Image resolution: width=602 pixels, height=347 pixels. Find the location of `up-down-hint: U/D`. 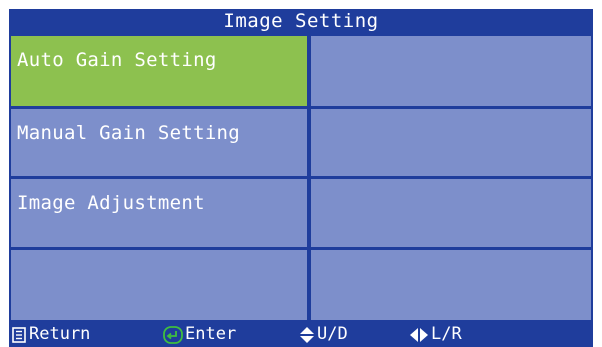

up-down-hint: U/D is located at coordinates (323, 334).